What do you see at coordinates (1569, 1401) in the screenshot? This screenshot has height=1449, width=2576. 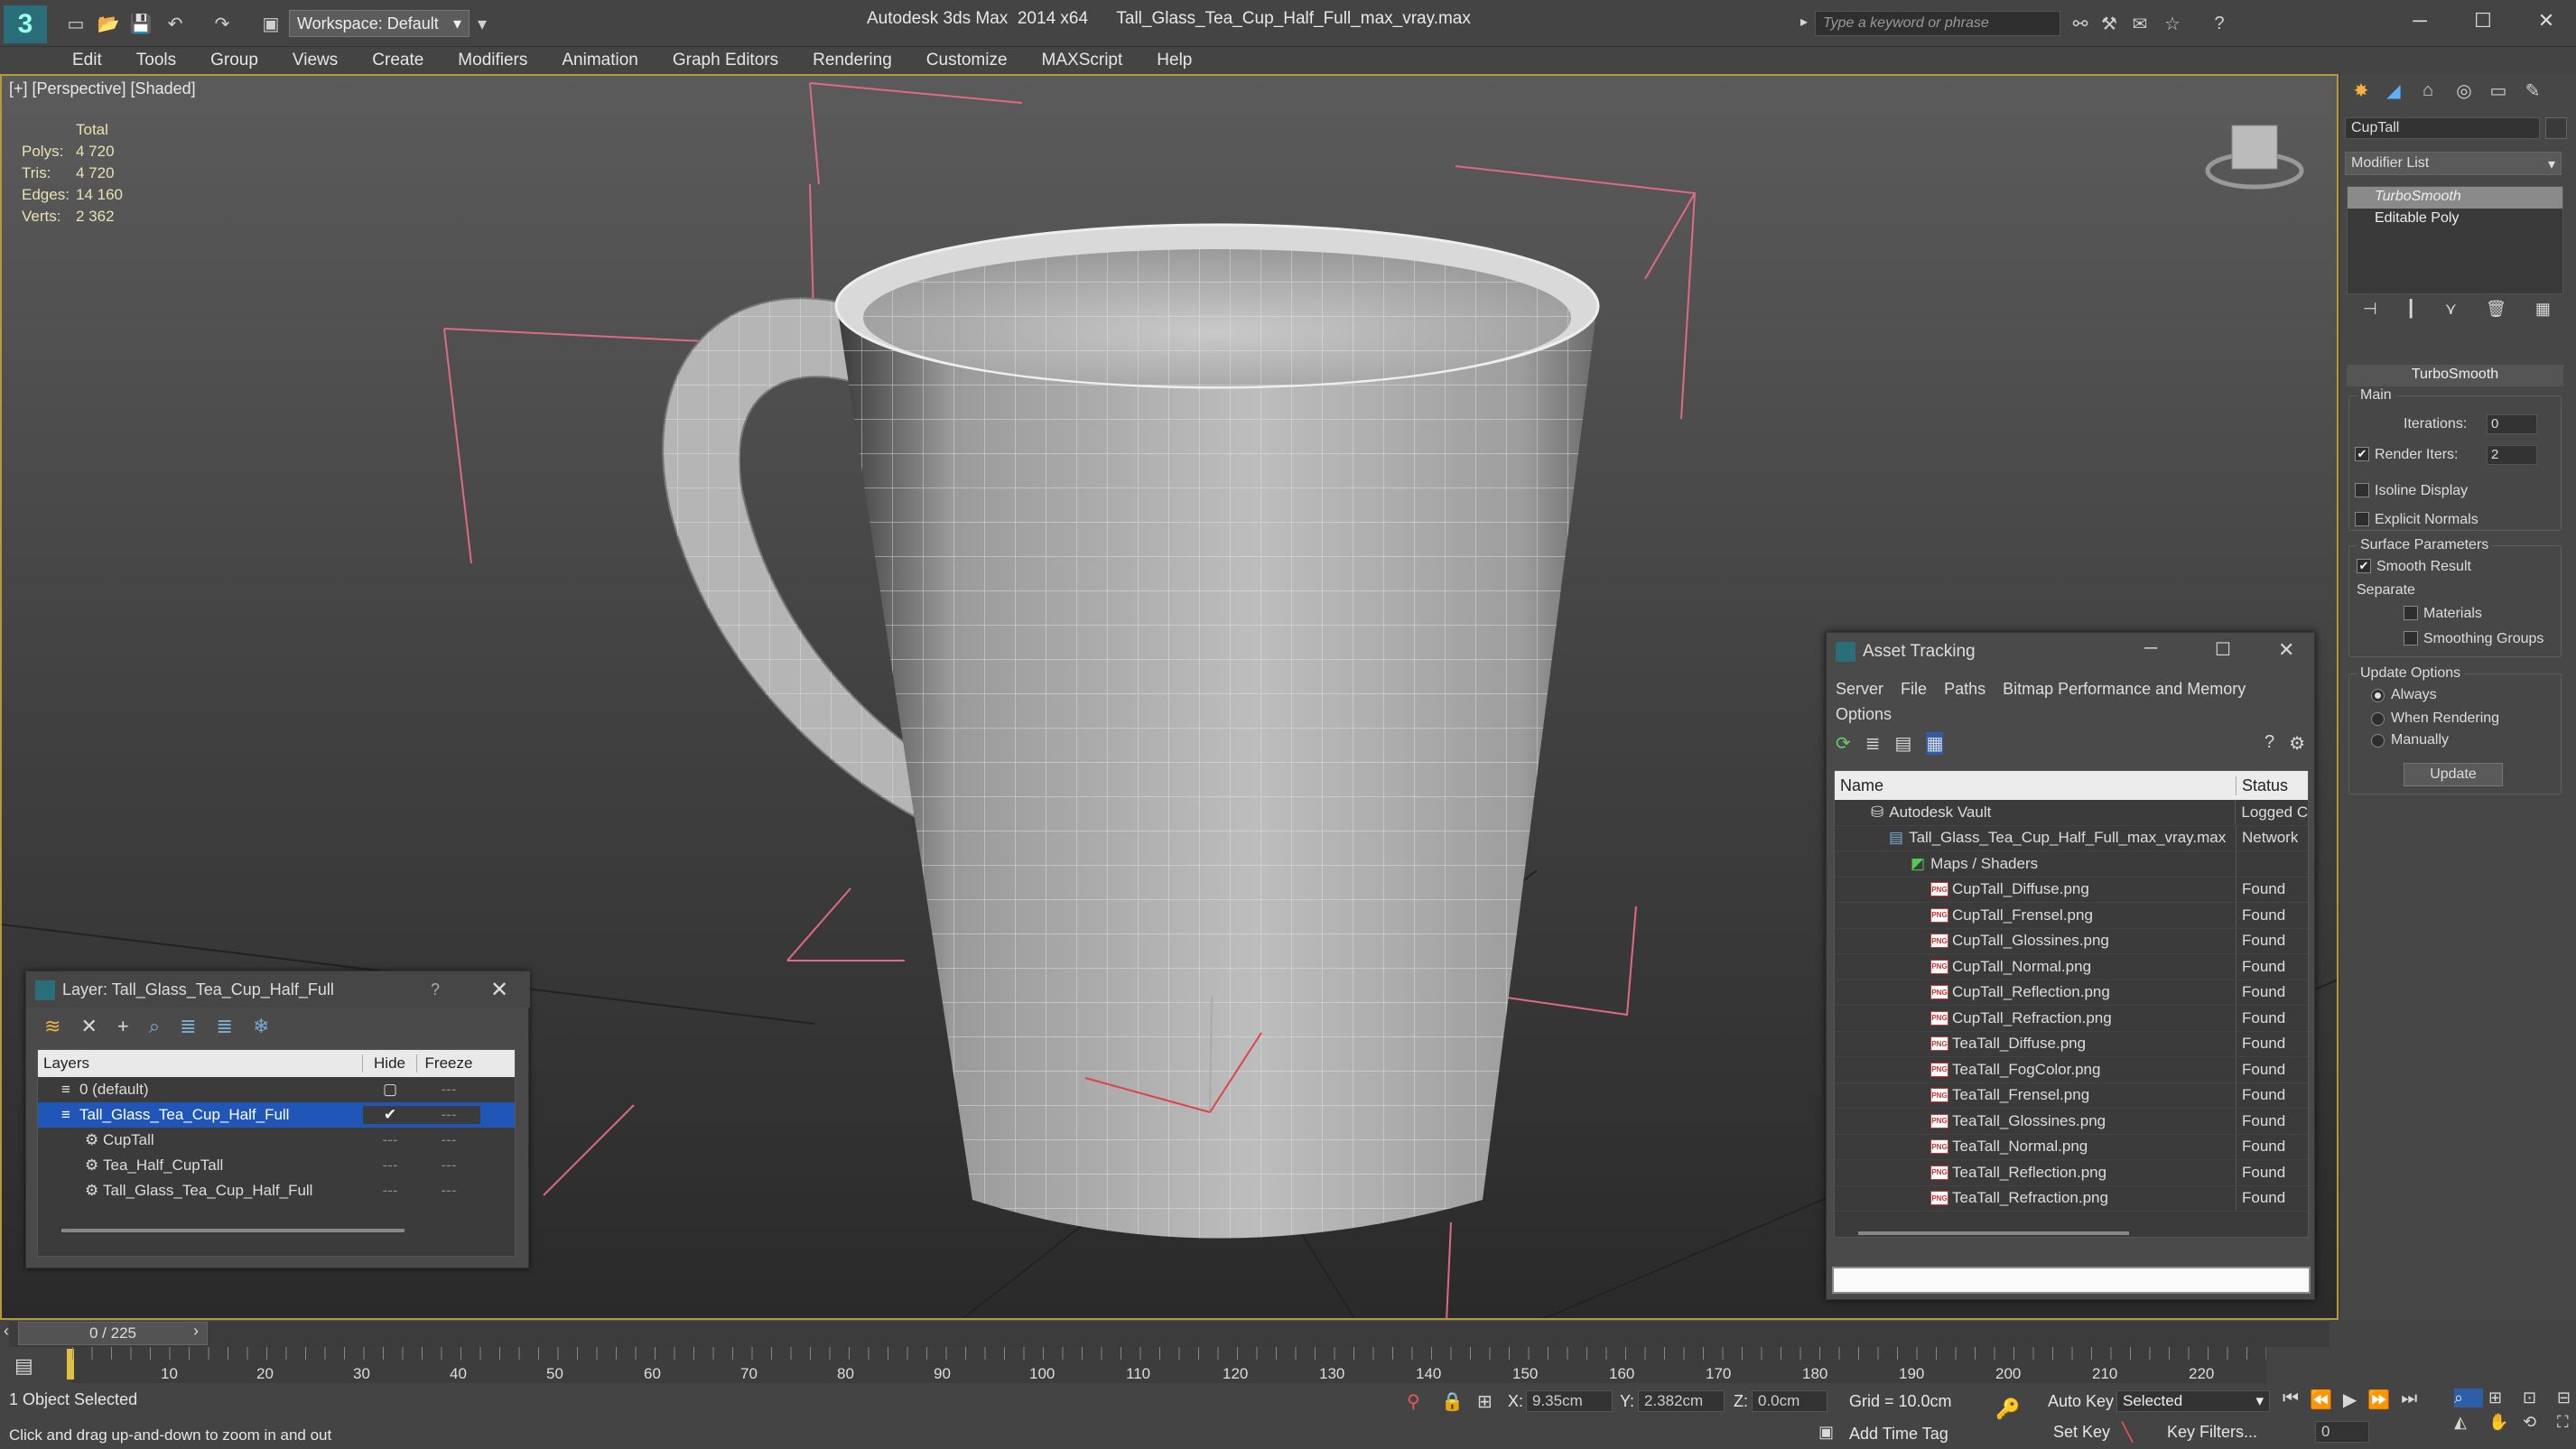 I see `x-coordinate-field: 9.35cm` at bounding box center [1569, 1401].